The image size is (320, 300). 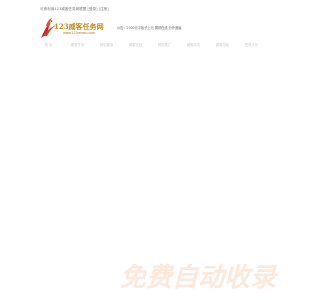 I want to click on nav-item-news: 威客动态, so click(x=193, y=44).